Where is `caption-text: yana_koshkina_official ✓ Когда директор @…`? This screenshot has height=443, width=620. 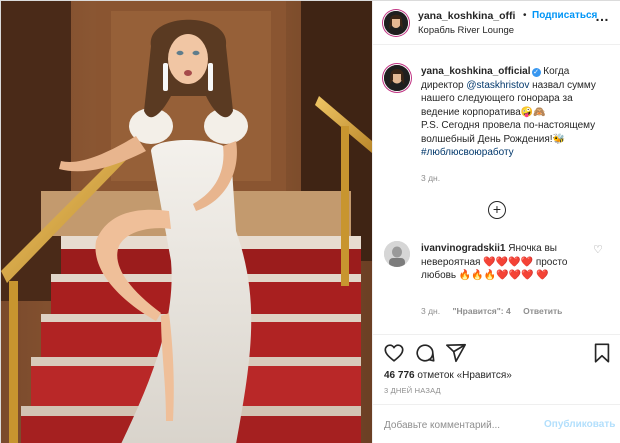 caption-text: yana_koshkina_official ✓ Когда директор @… is located at coordinates (516, 112).